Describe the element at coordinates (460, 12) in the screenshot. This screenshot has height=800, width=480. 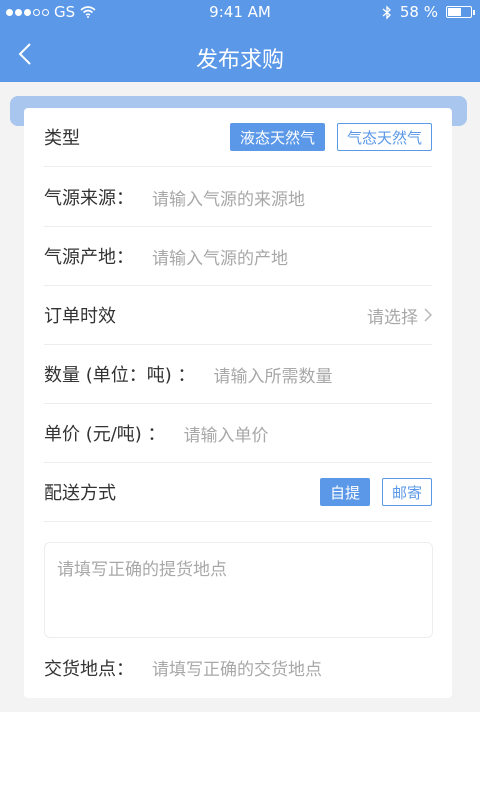
I see `battery-icon` at that location.